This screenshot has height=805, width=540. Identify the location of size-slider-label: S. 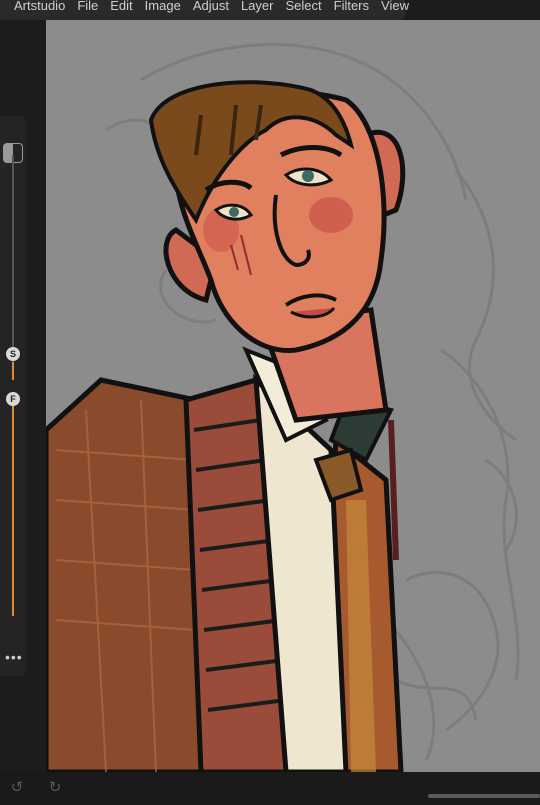
(12, 354).